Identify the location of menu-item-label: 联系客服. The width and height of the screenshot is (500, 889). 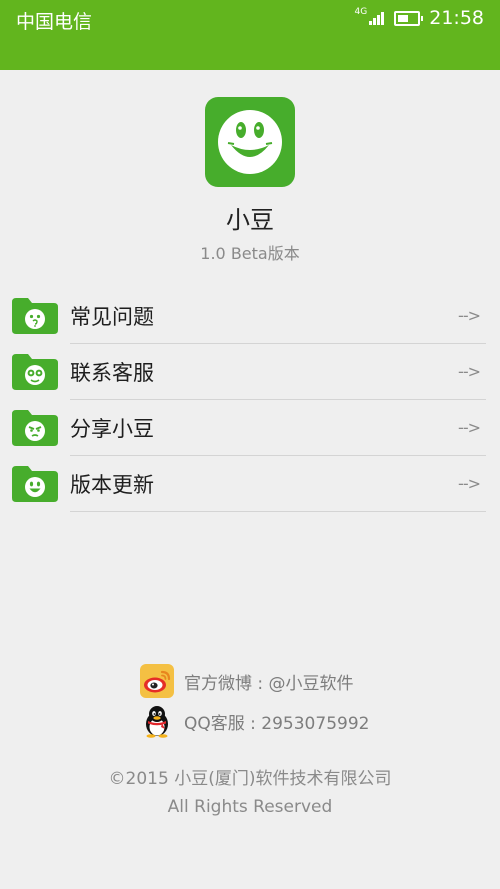
(112, 373).